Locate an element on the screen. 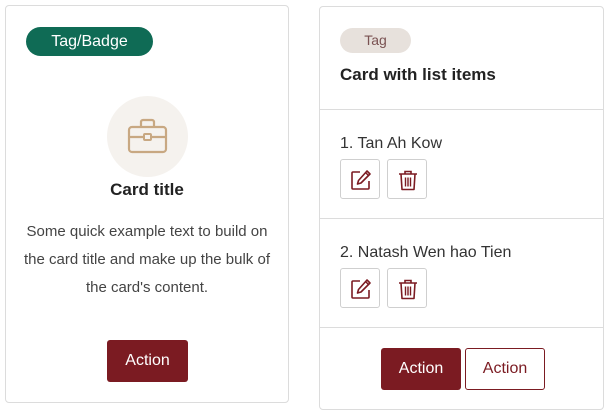 The height and width of the screenshot is (413, 608). list-item: 1. Tan Ah Kow is located at coordinates (391, 144).